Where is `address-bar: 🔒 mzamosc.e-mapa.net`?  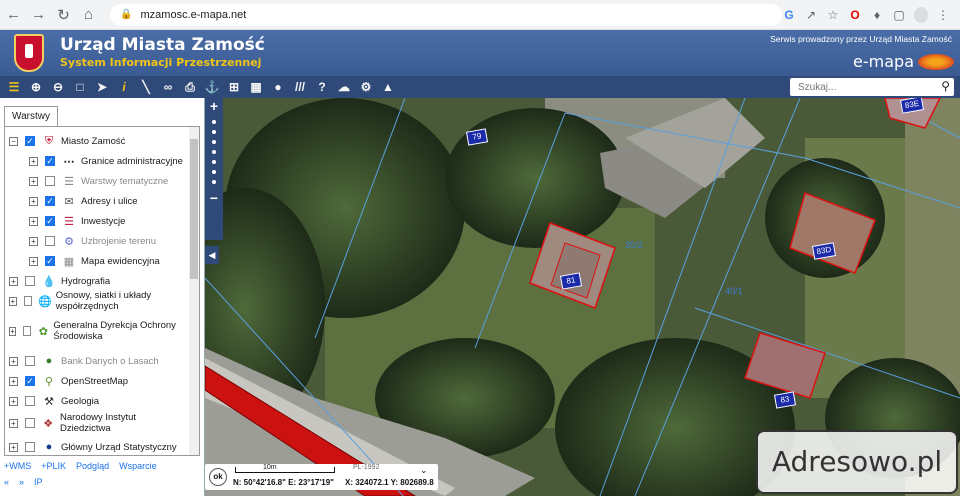
address-bar: 🔒 mzamosc.e-mapa.net is located at coordinates (446, 14).